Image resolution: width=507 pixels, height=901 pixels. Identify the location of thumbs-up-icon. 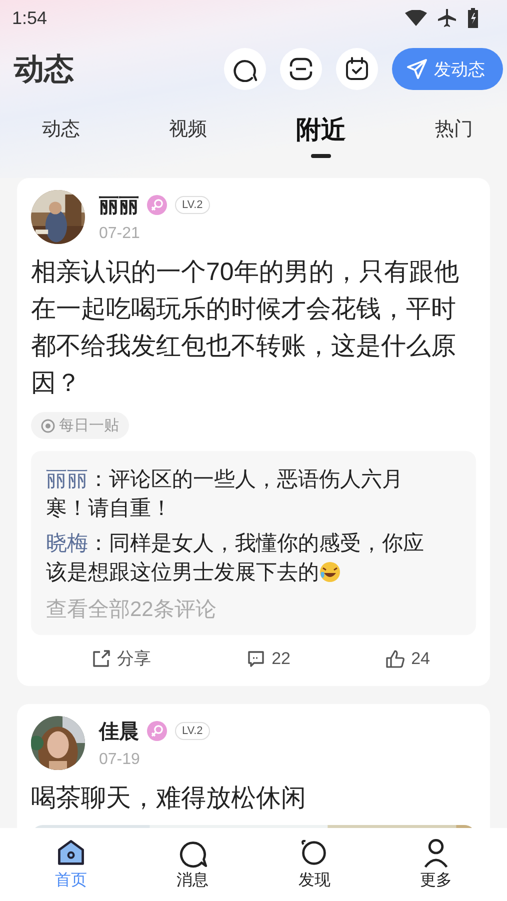
(395, 658).